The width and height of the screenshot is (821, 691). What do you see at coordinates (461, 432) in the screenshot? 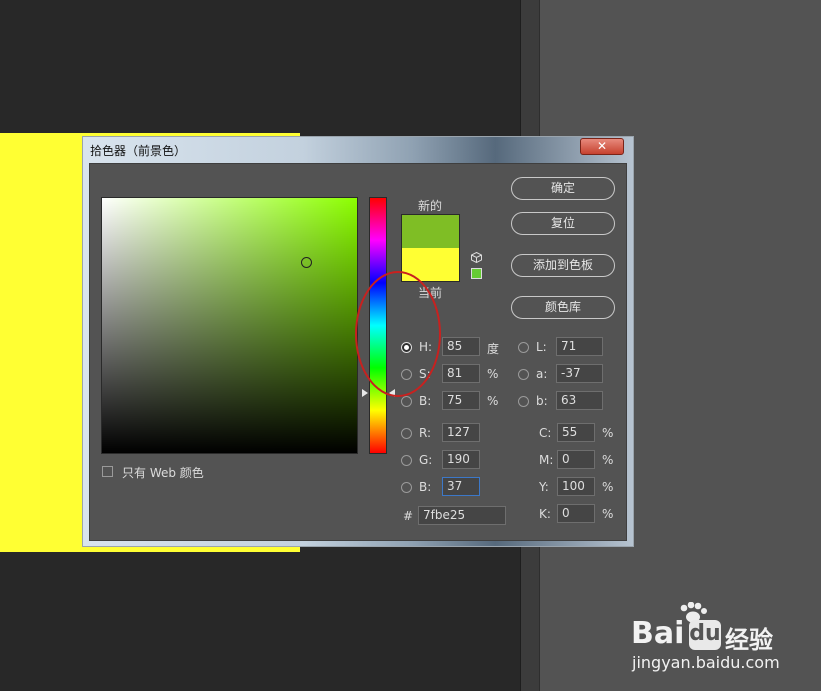
I see `red-input: 127` at bounding box center [461, 432].